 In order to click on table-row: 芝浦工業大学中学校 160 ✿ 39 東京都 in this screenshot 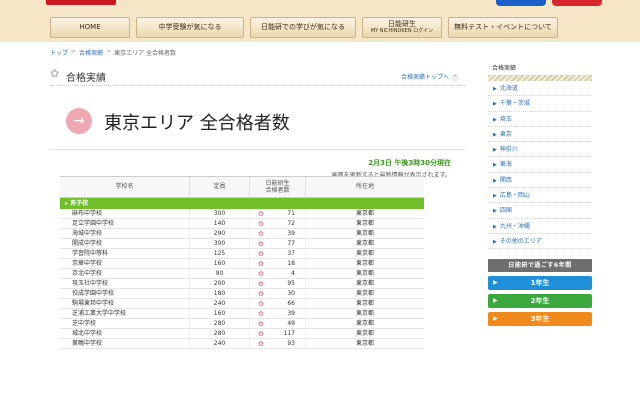, I will do `click(242, 314)`.